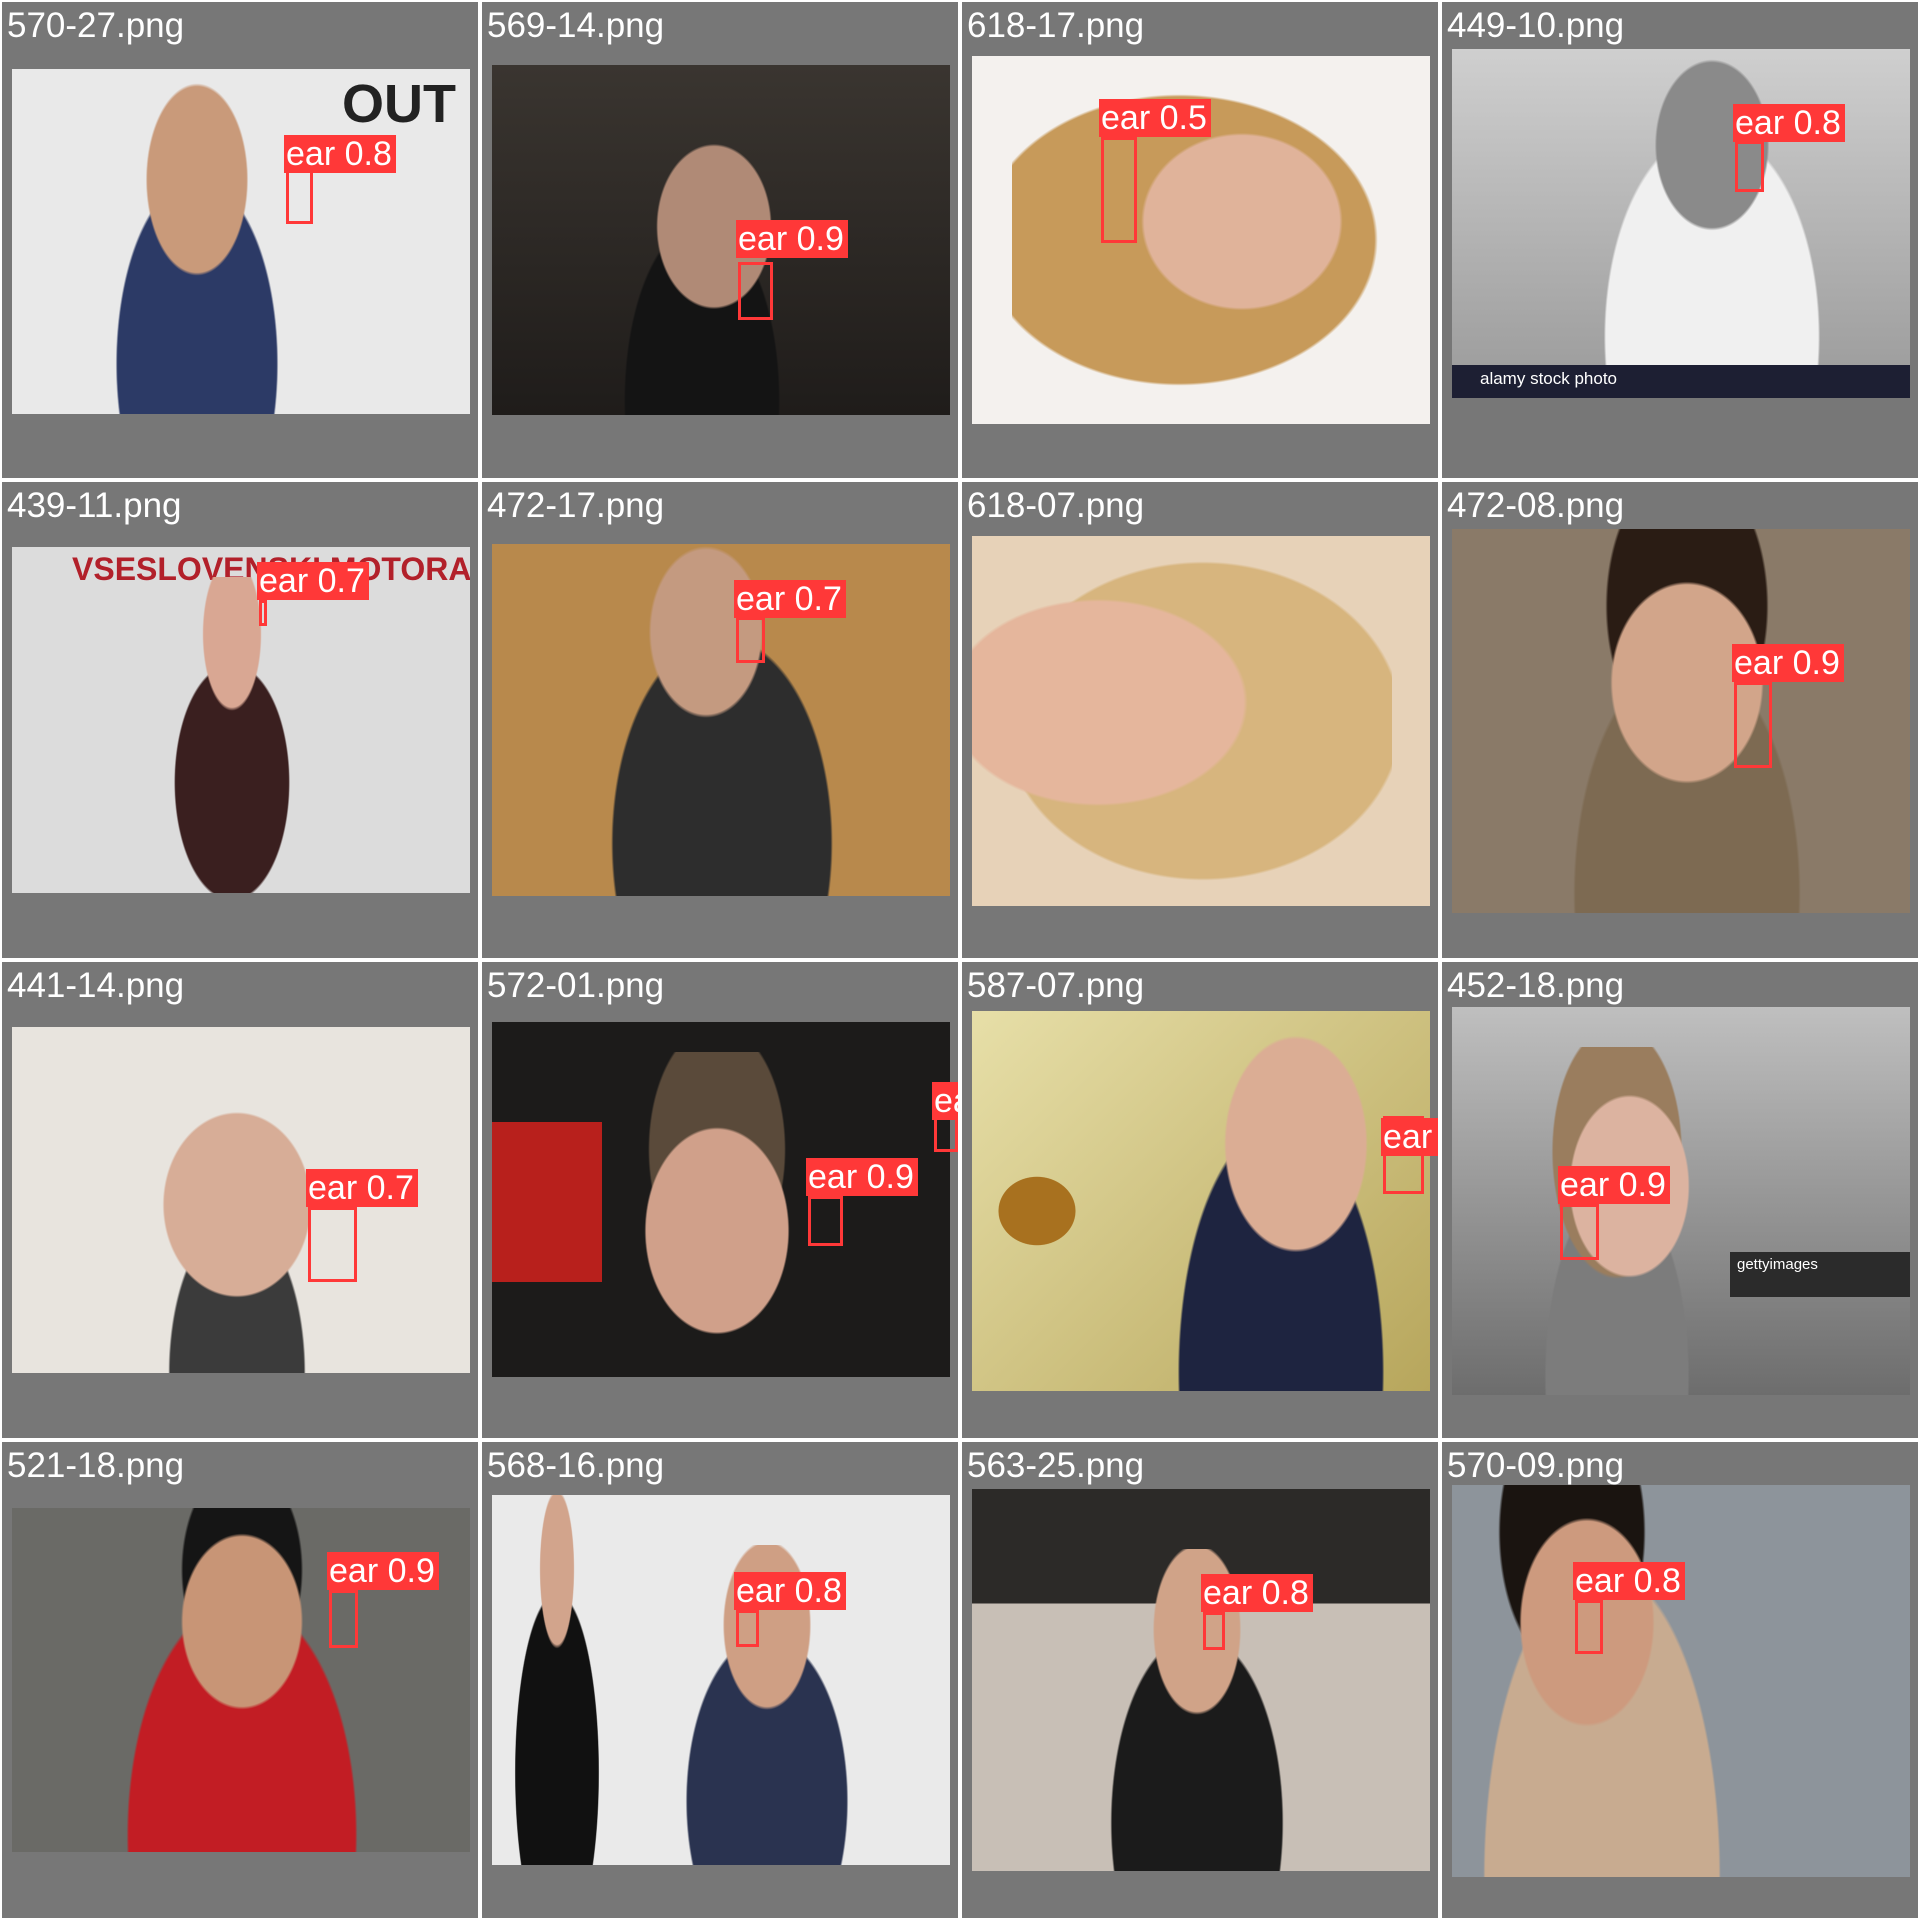 The image size is (1920, 1920). What do you see at coordinates (96, 1465) in the screenshot?
I see `tile-filename: 521-18.png` at bounding box center [96, 1465].